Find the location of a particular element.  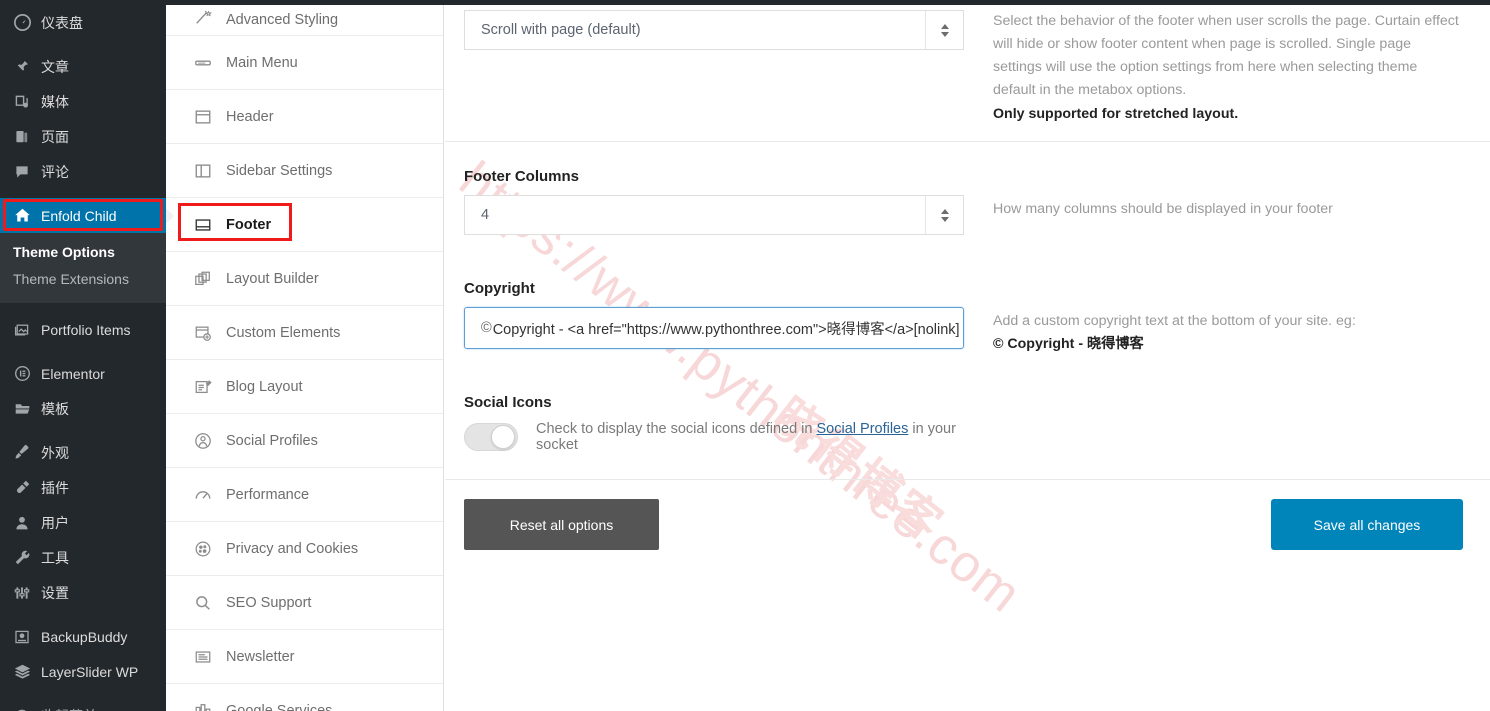

social-profiles-link: Social Profiles is located at coordinates (863, 429).